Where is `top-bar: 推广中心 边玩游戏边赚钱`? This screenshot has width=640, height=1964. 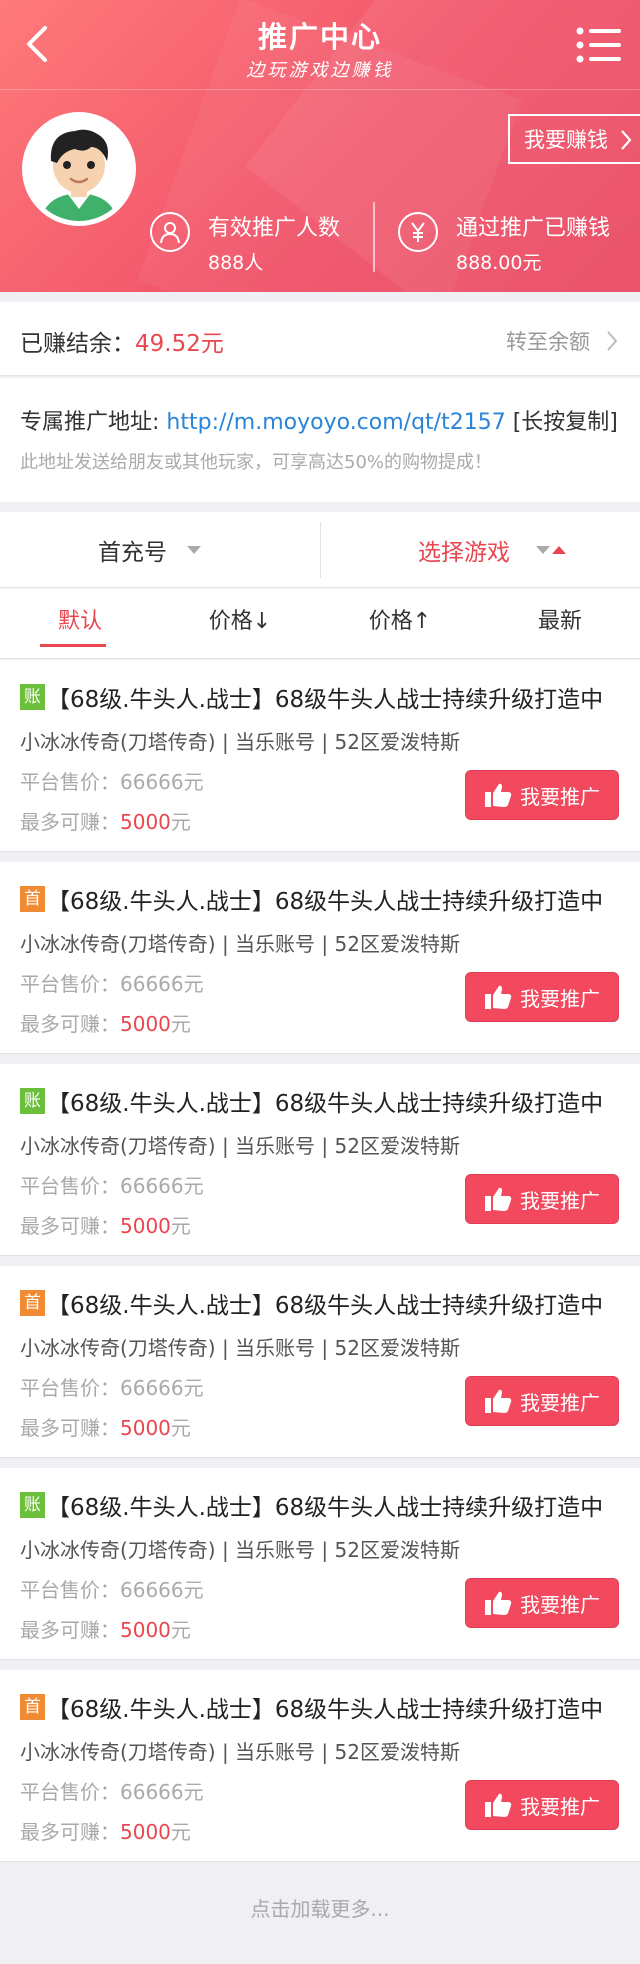 top-bar: 推广中心 边玩游戏边赚钱 is located at coordinates (320, 45).